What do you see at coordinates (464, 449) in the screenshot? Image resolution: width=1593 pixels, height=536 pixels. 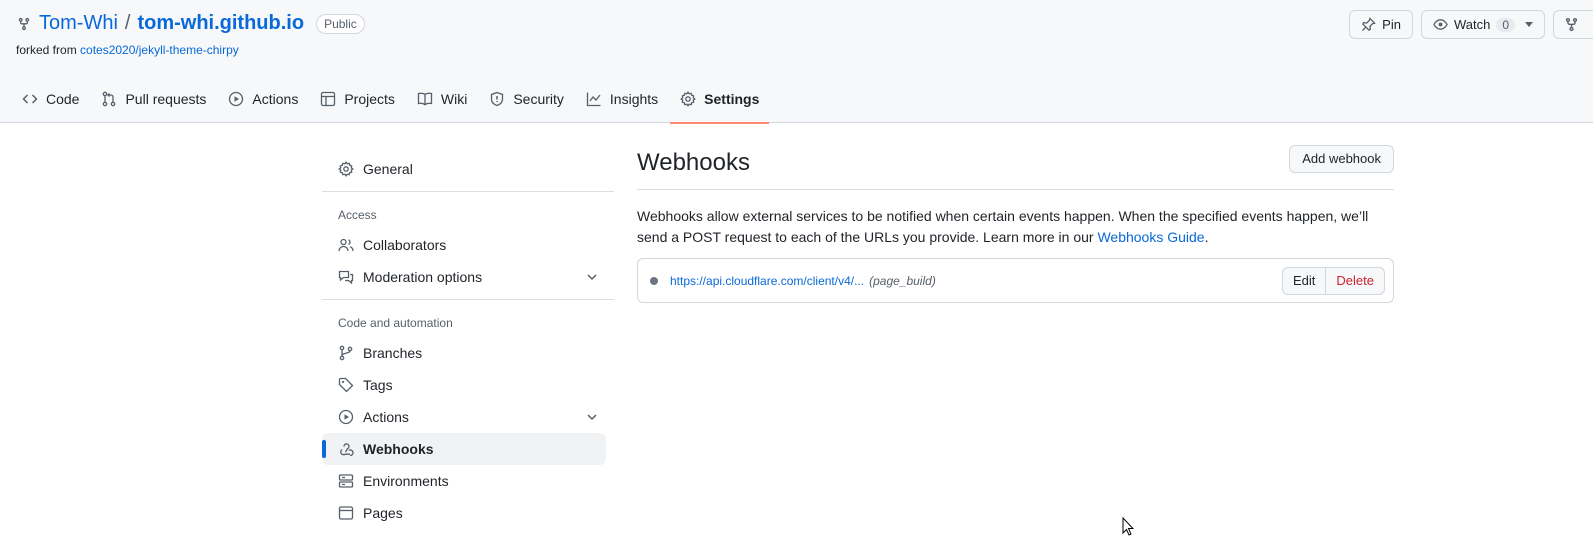 I see `sidebar-item-webhooks: Webhooks` at bounding box center [464, 449].